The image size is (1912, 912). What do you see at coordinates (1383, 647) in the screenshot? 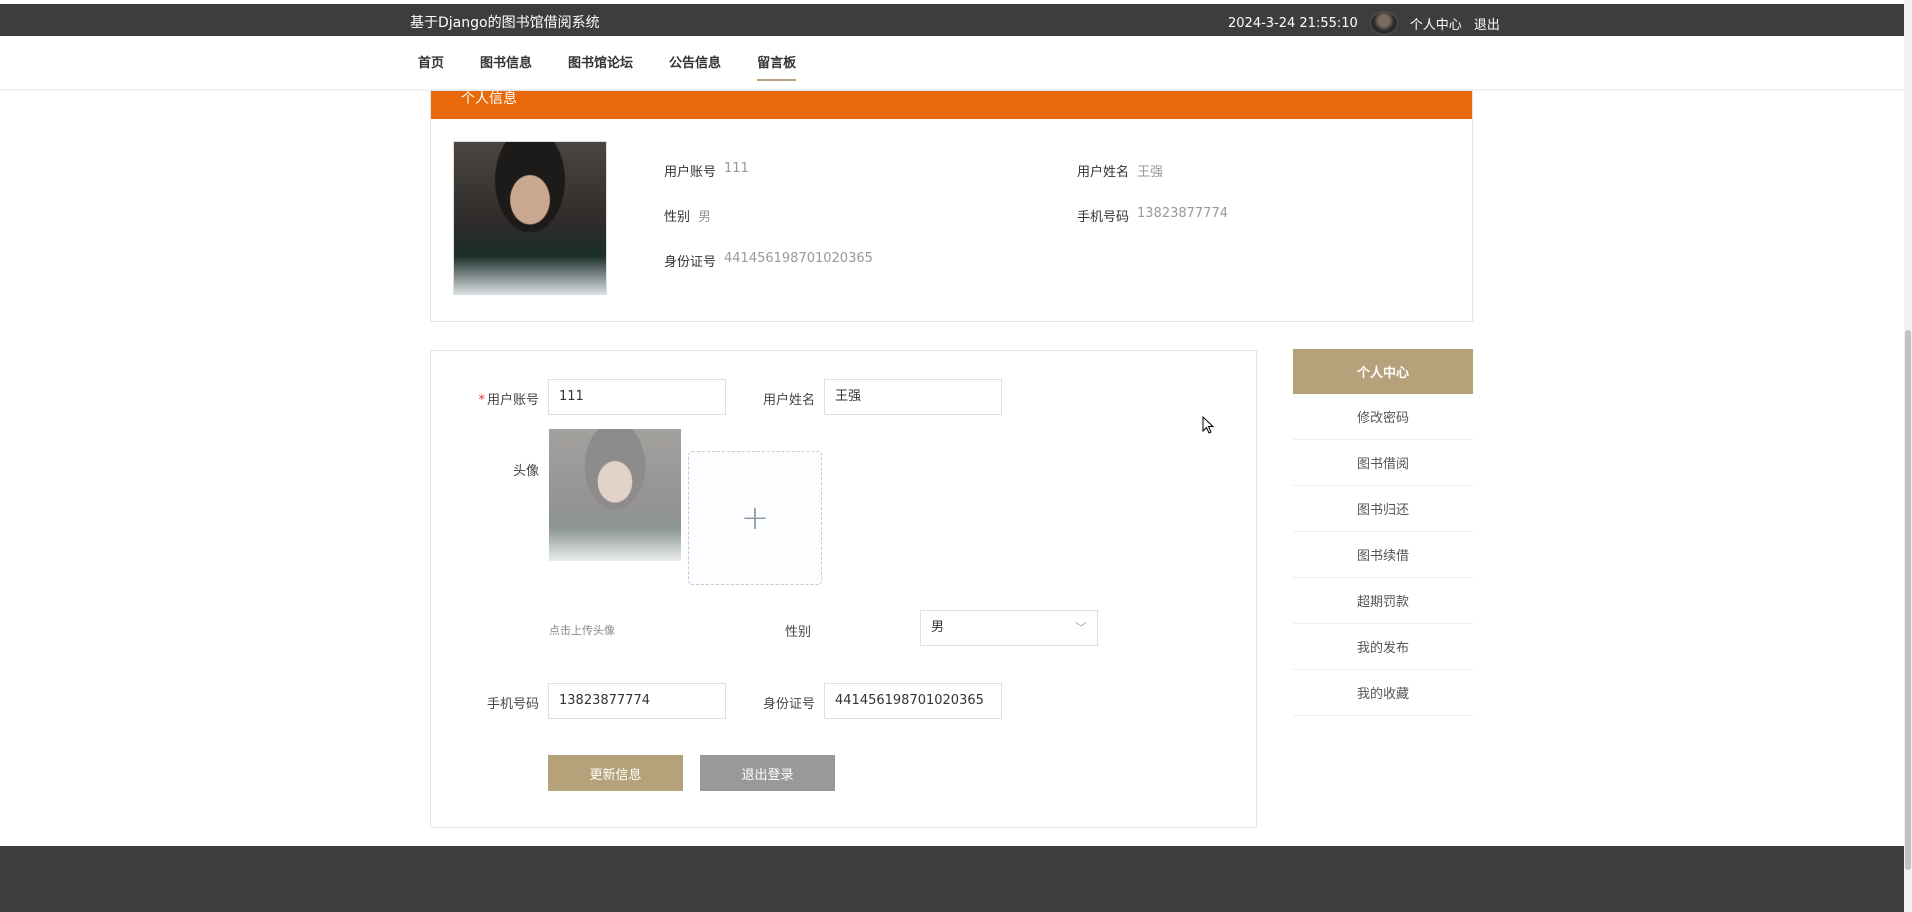
I see `side-item-my-posts: 我的发布` at bounding box center [1383, 647].